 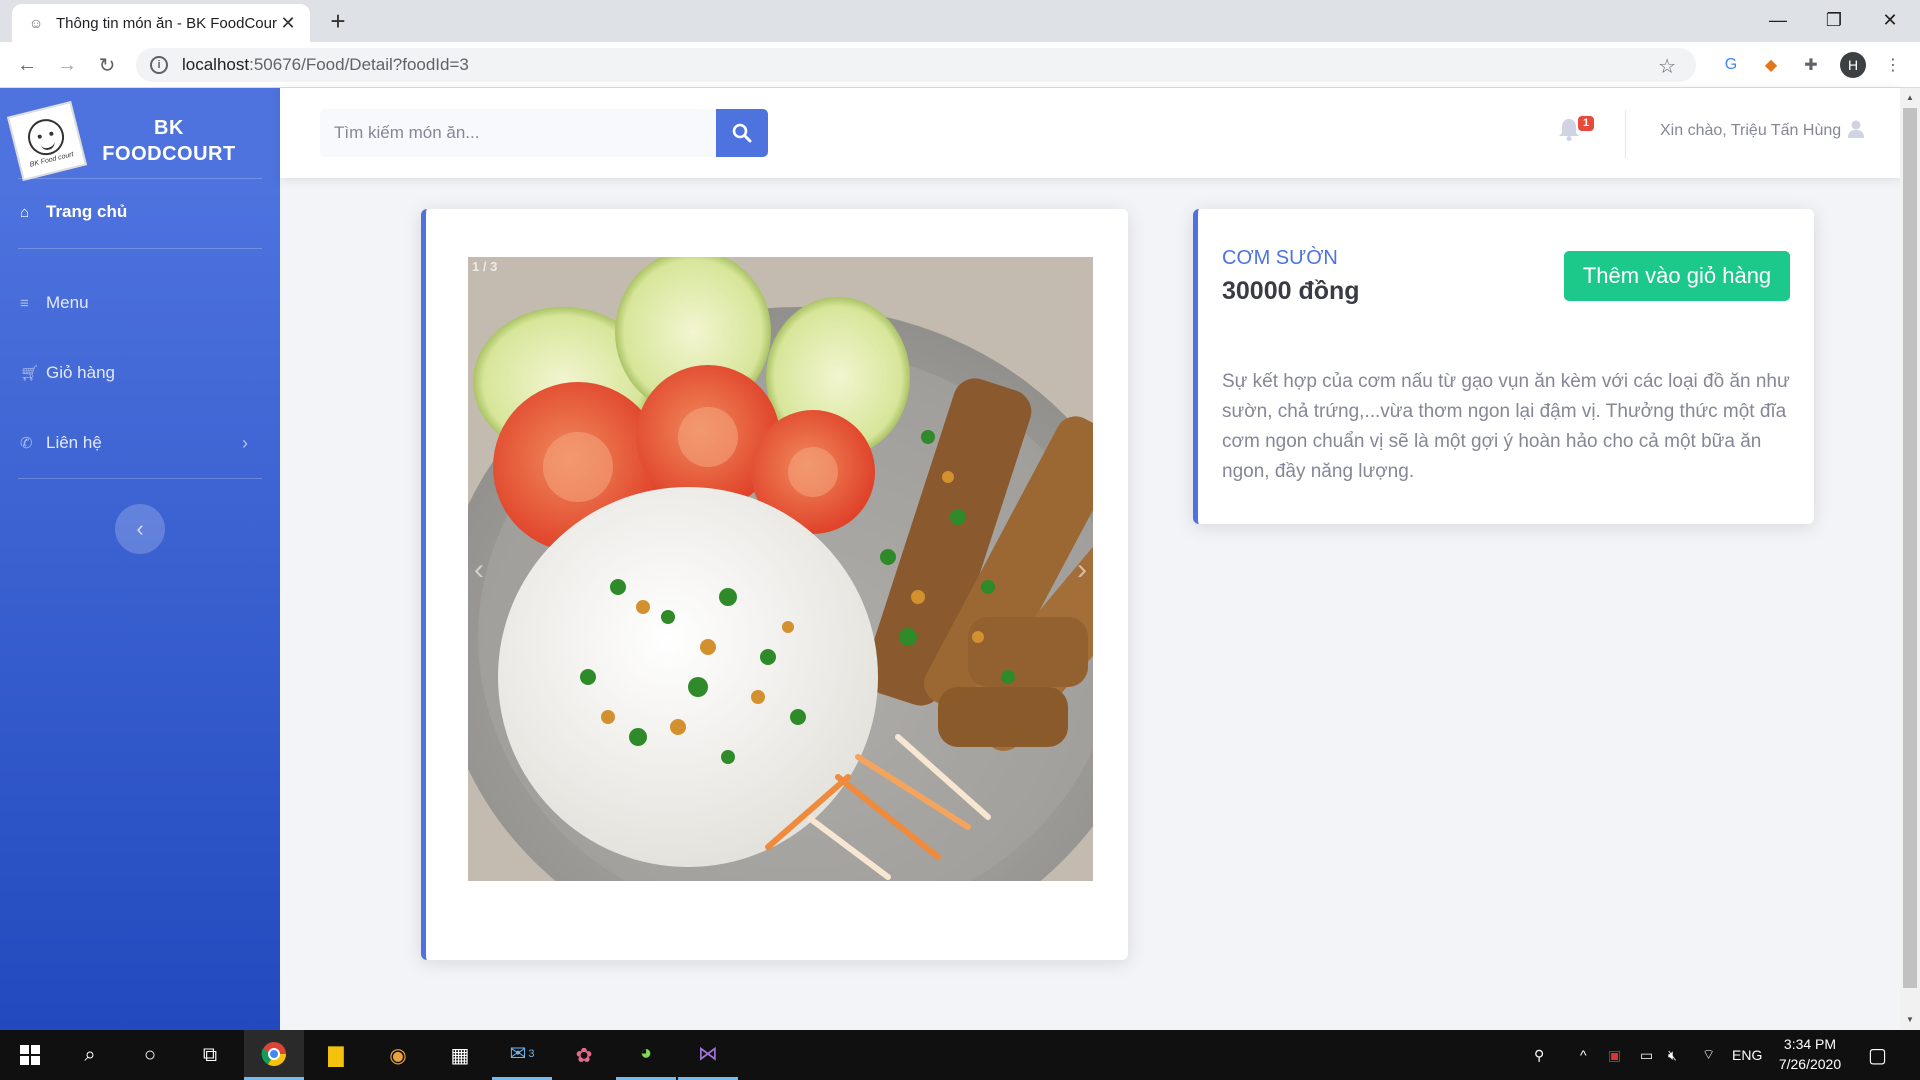 I want to click on page-scrollbar: ▲ ▼, so click(x=1910, y=559).